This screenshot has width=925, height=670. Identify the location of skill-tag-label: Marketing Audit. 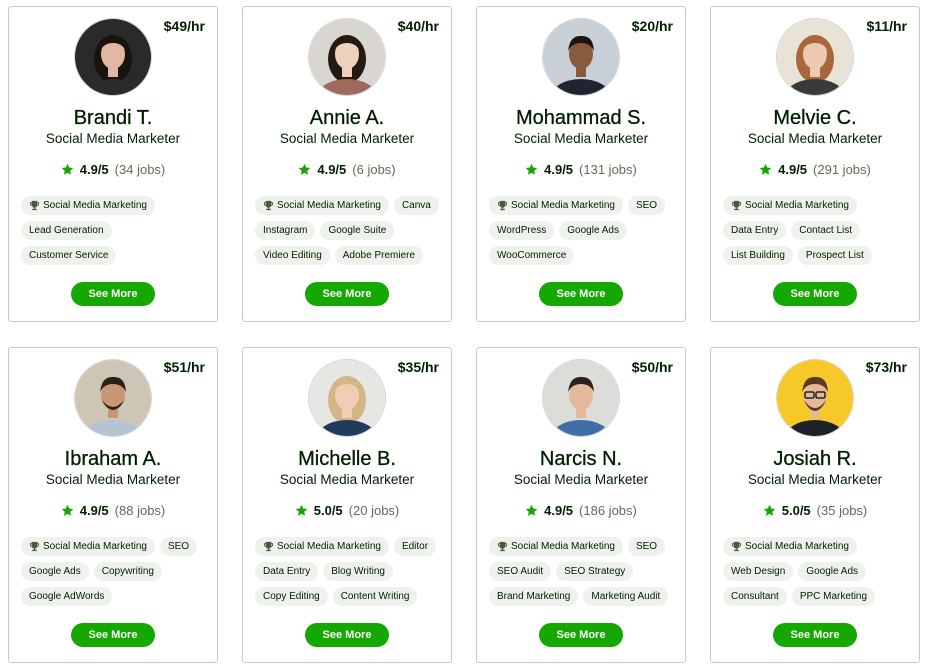
(626, 596).